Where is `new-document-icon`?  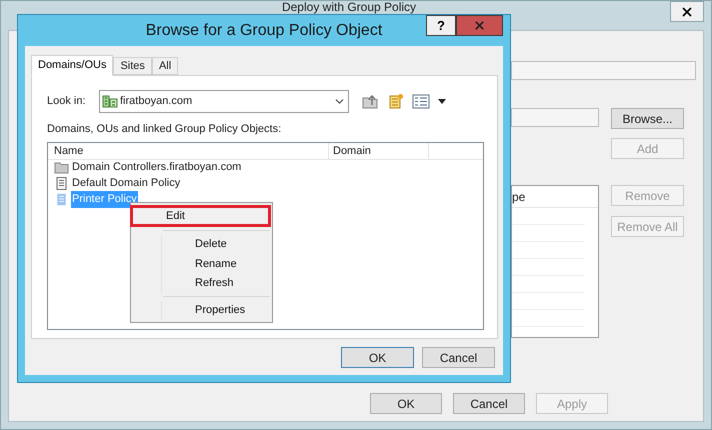
new-document-icon is located at coordinates (395, 101).